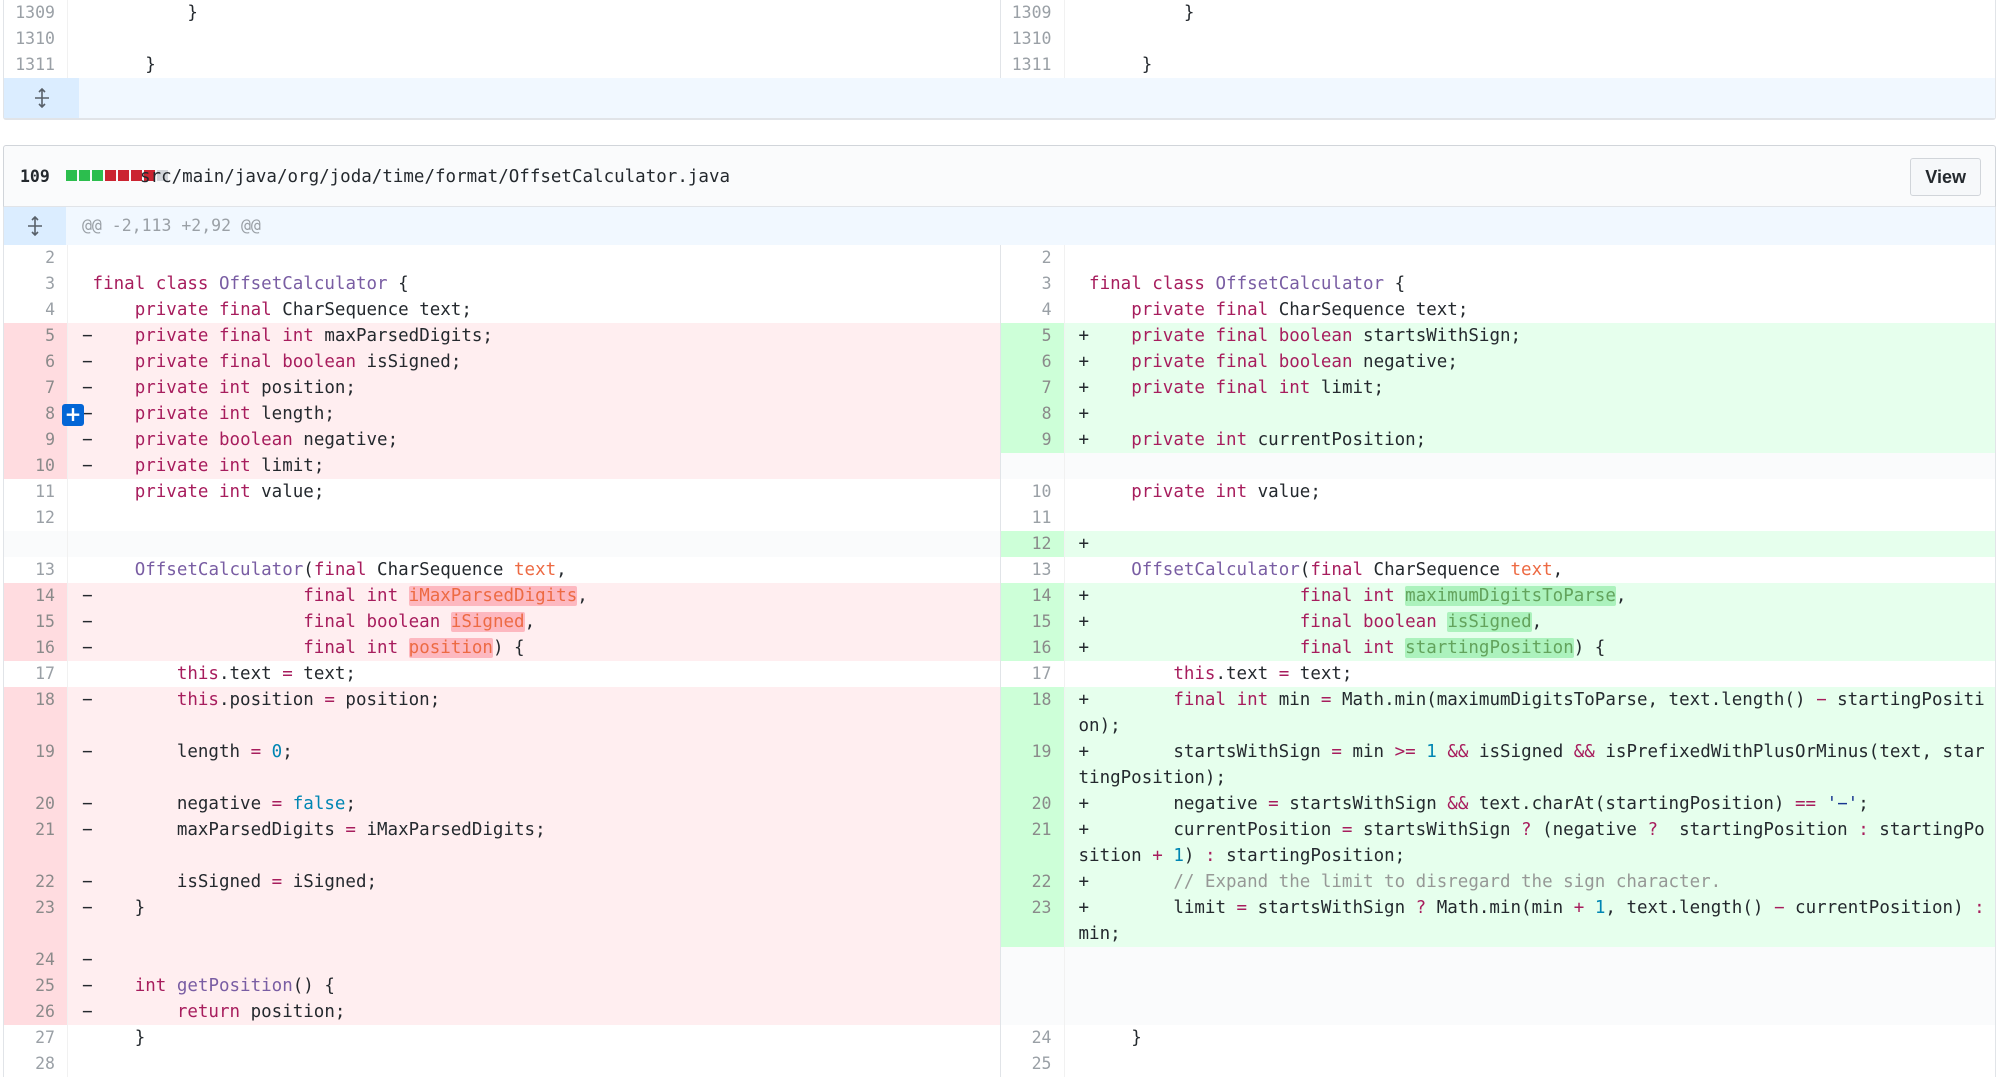 The height and width of the screenshot is (1077, 1999). Describe the element at coordinates (1529, 544) in the screenshot. I see `code-line: +` at that location.